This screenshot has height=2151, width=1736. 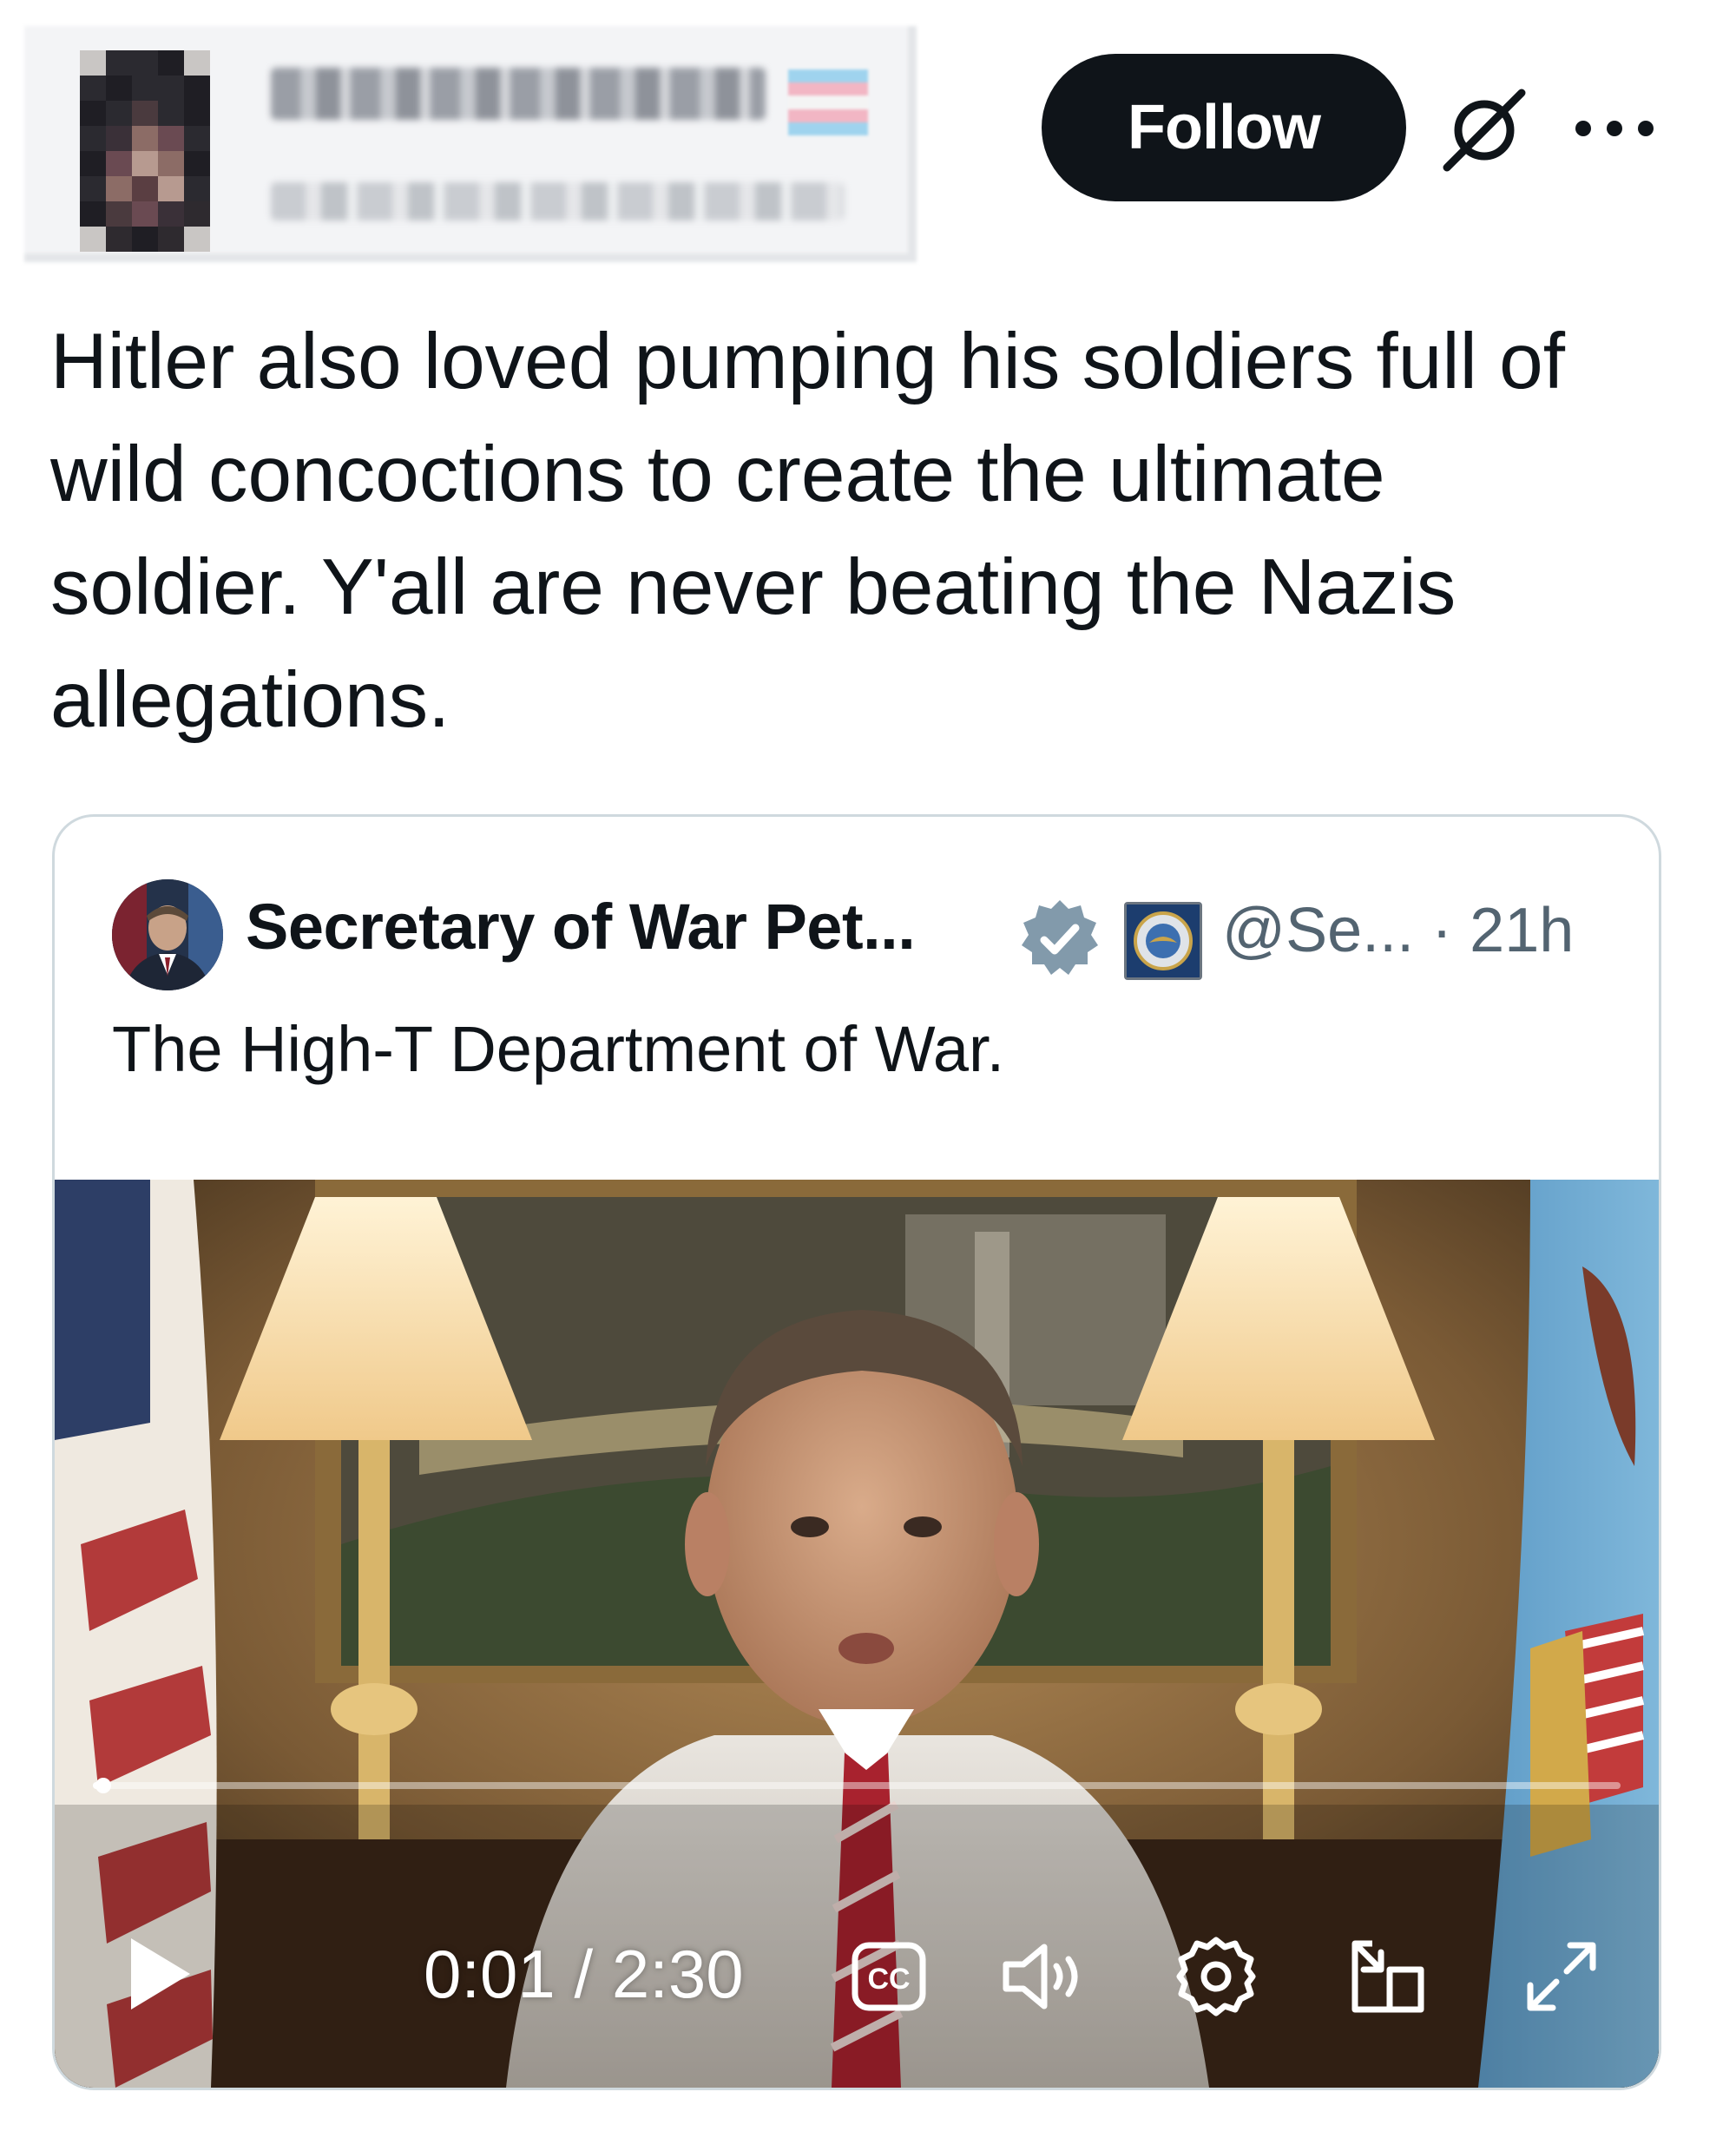 What do you see at coordinates (1224, 127) in the screenshot?
I see `follow-button: Follow` at bounding box center [1224, 127].